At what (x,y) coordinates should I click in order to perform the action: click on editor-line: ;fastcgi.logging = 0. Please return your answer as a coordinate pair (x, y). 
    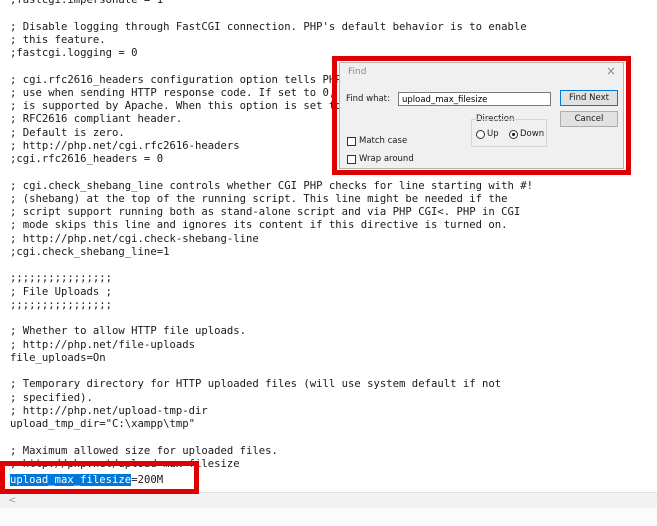
    Looking at the image, I should click on (74, 53).